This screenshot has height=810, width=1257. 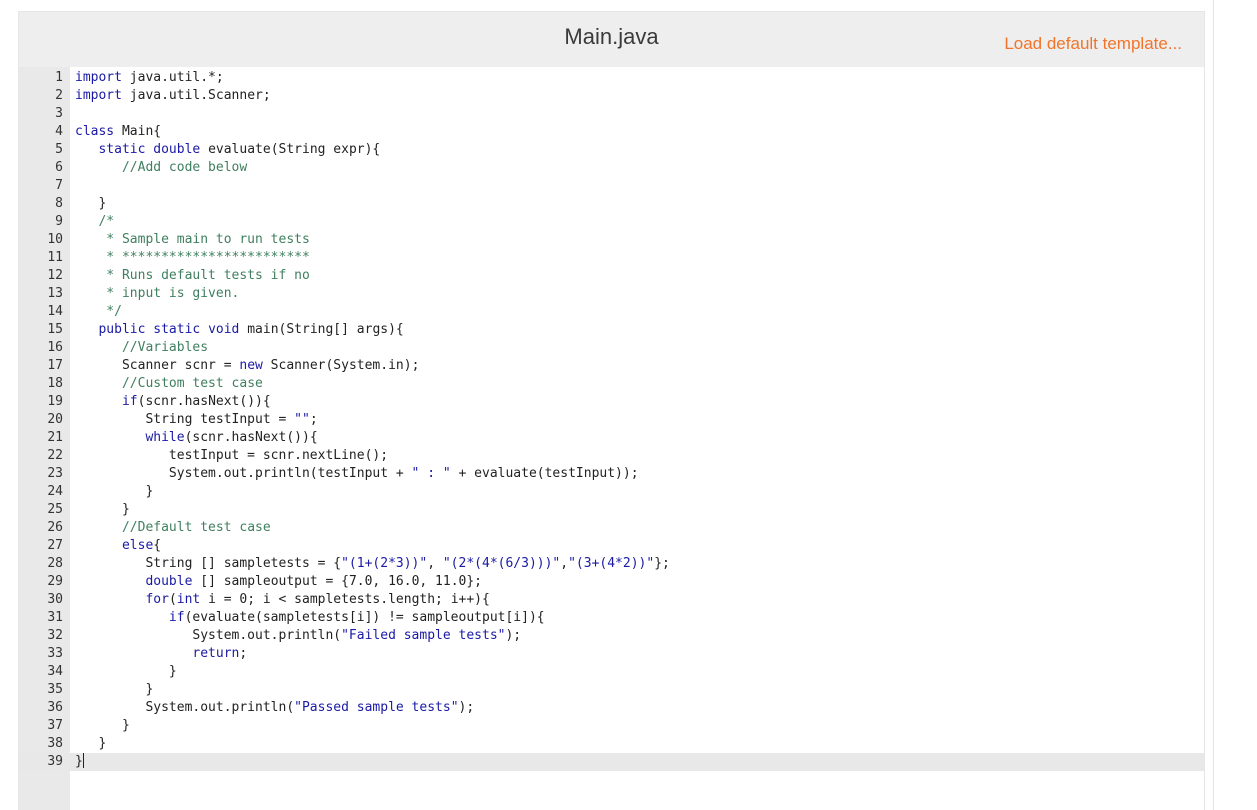 I want to click on code-line-text: //Default test case, so click(x=196, y=527).